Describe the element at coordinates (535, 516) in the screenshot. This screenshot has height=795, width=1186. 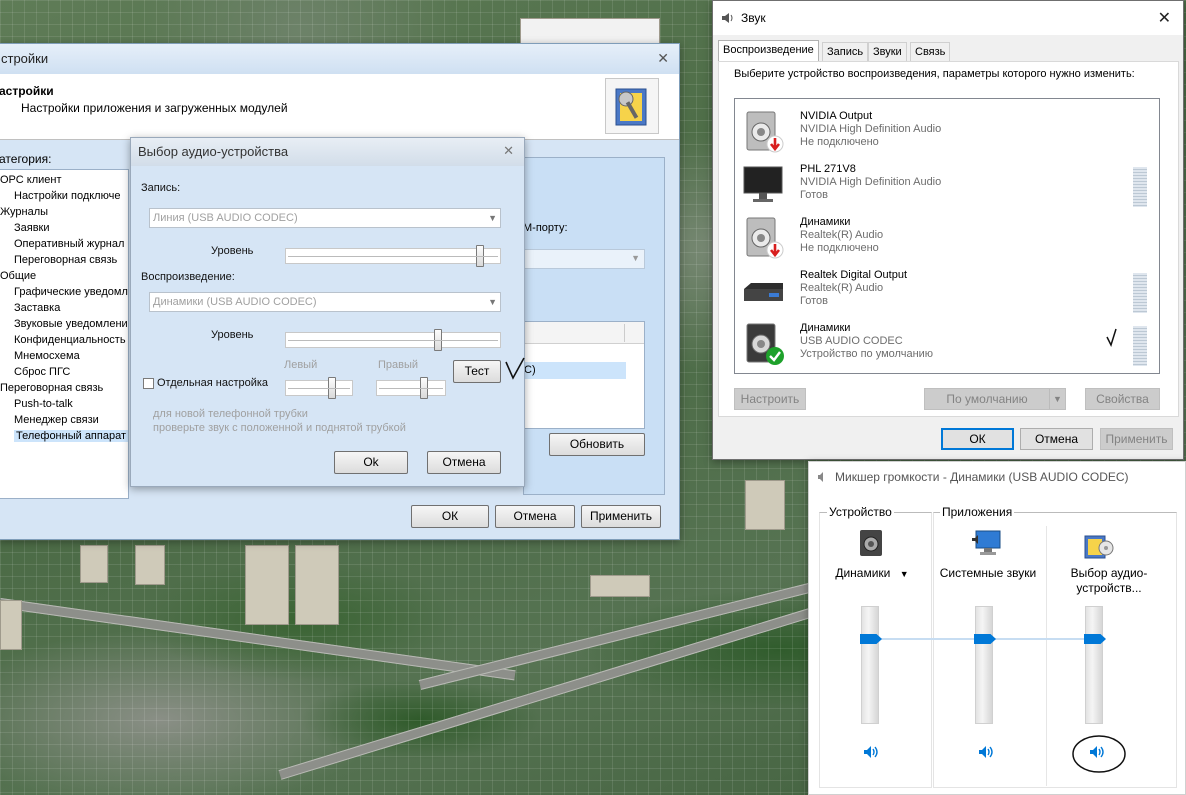
I see `settings-cancel-button: Отмена` at that location.